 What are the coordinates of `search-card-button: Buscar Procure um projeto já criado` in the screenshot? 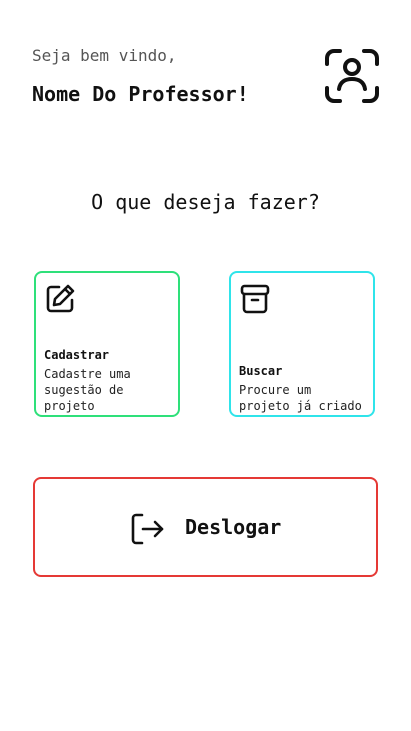 It's located at (302, 344).